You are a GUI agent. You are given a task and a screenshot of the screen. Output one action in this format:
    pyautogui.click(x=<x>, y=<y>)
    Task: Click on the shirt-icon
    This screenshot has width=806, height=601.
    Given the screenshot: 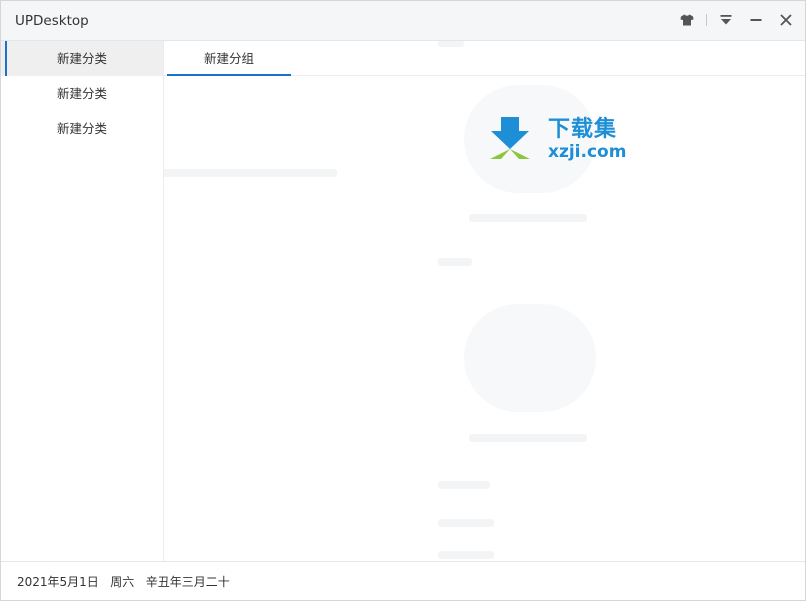 What is the action you would take?
    pyautogui.click(x=687, y=20)
    